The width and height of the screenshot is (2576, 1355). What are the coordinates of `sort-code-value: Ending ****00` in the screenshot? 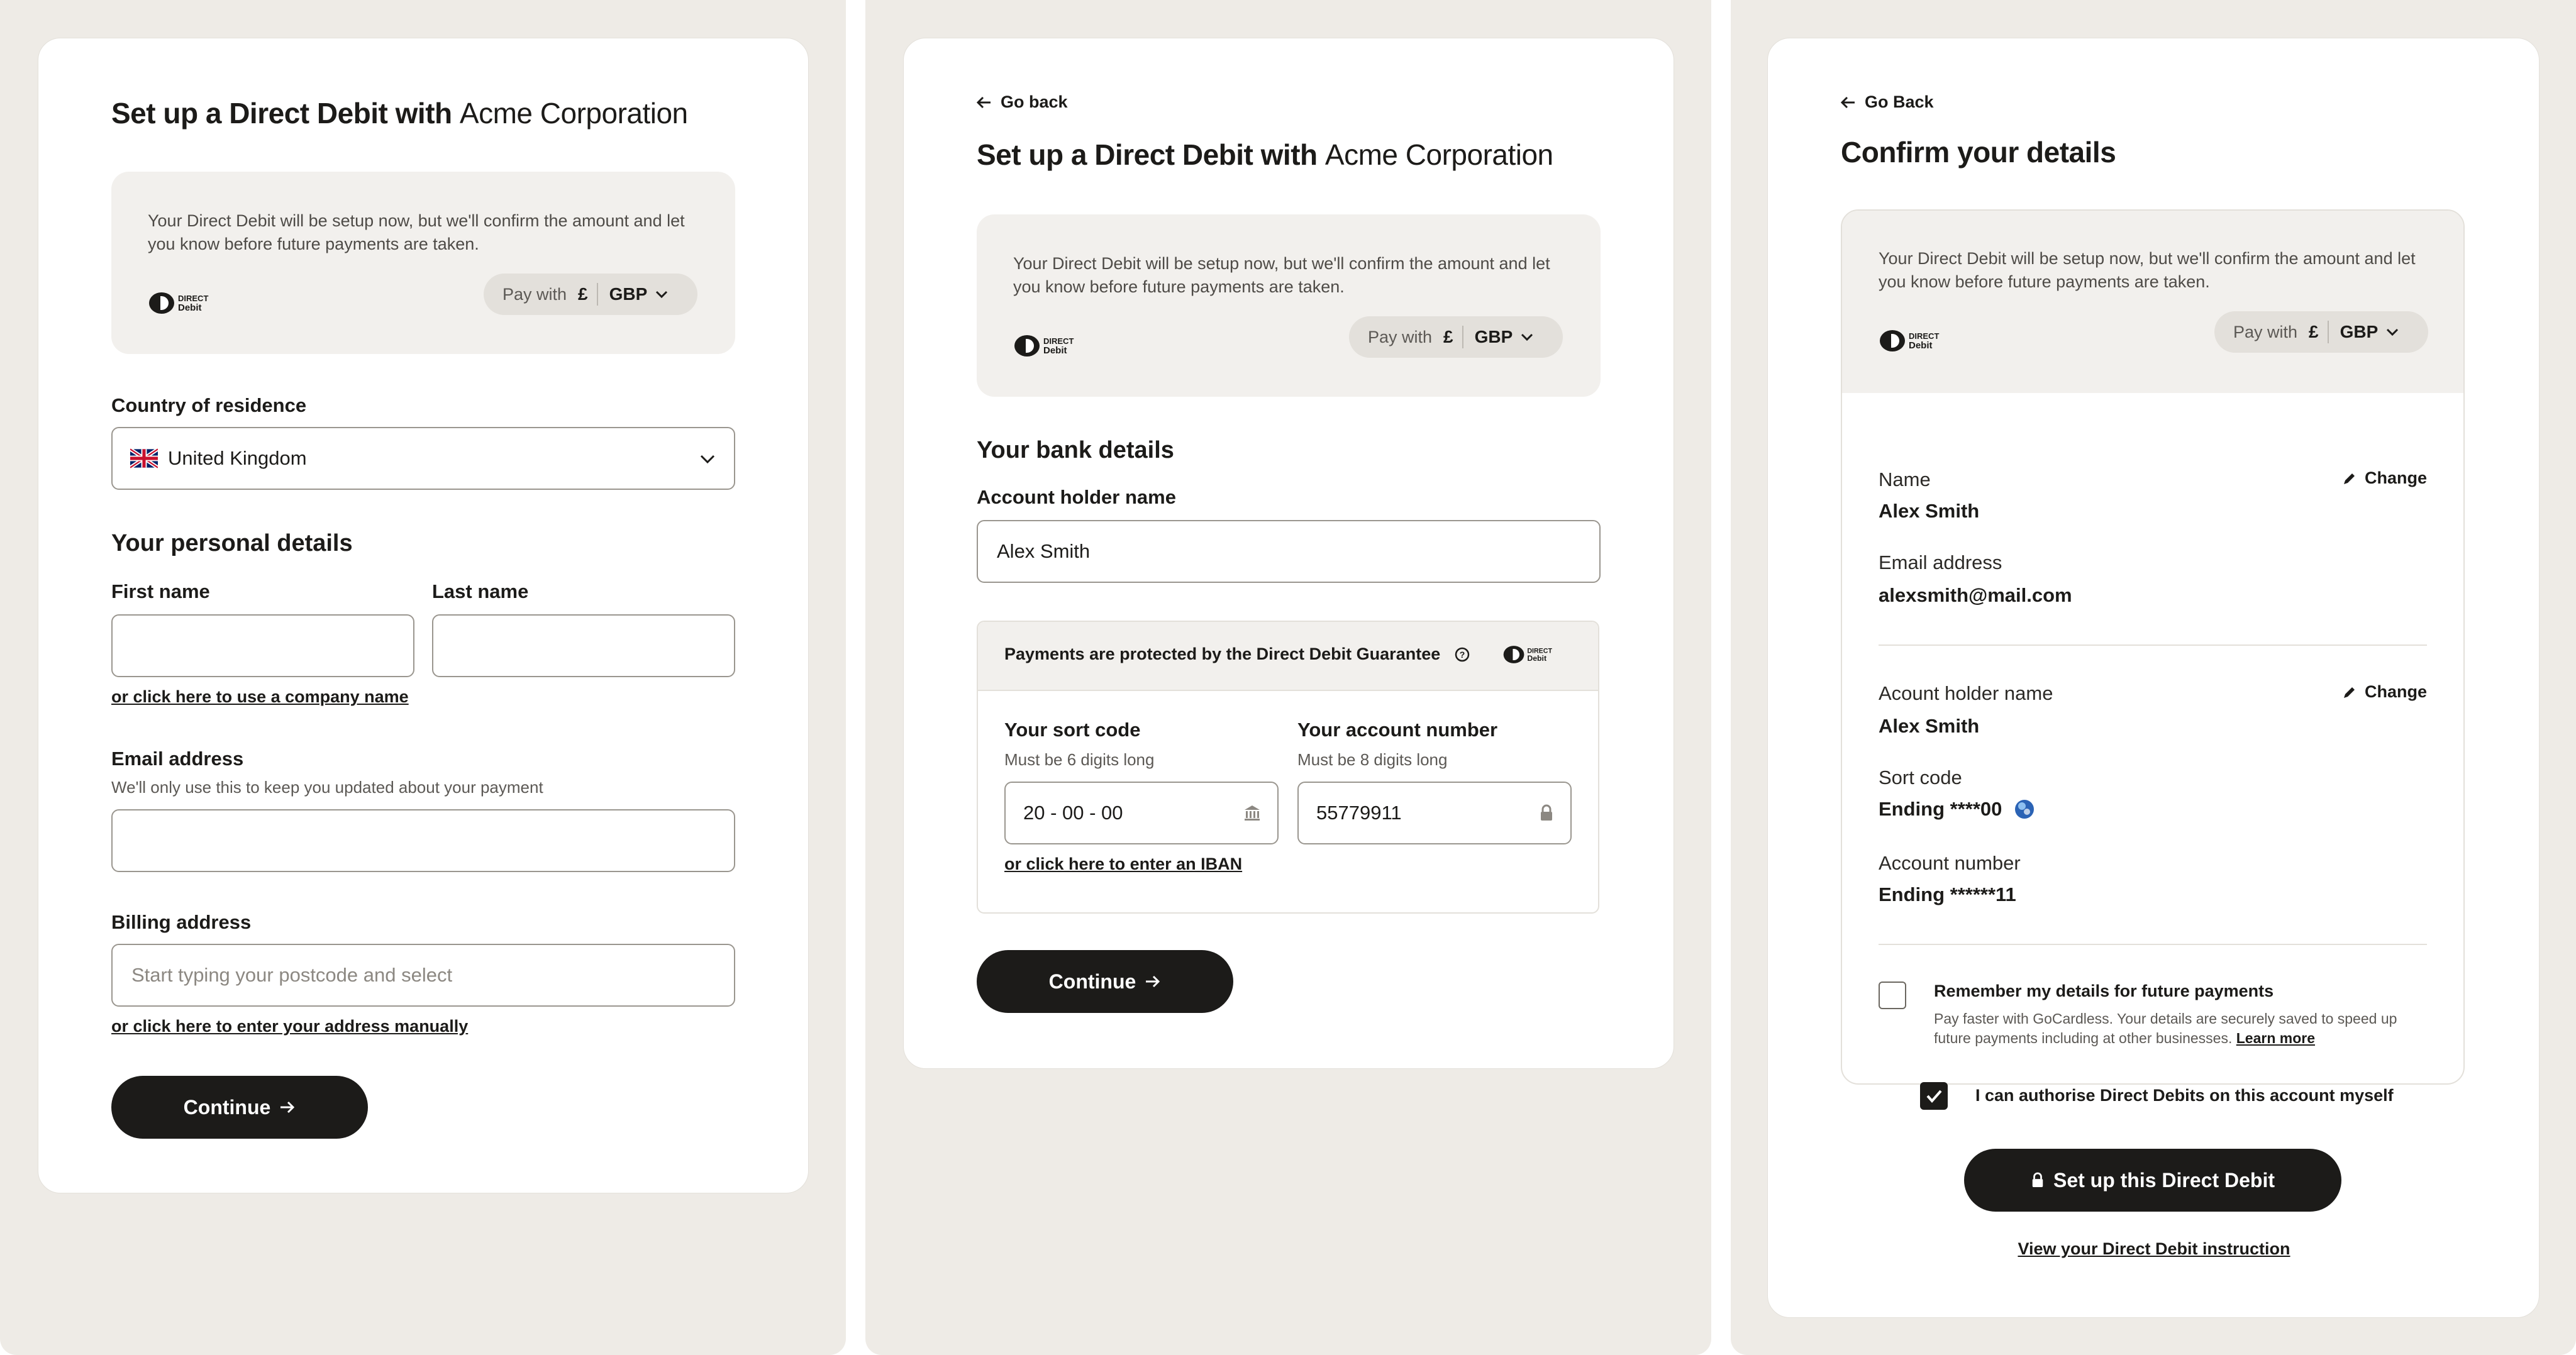 It's located at (1957, 809).